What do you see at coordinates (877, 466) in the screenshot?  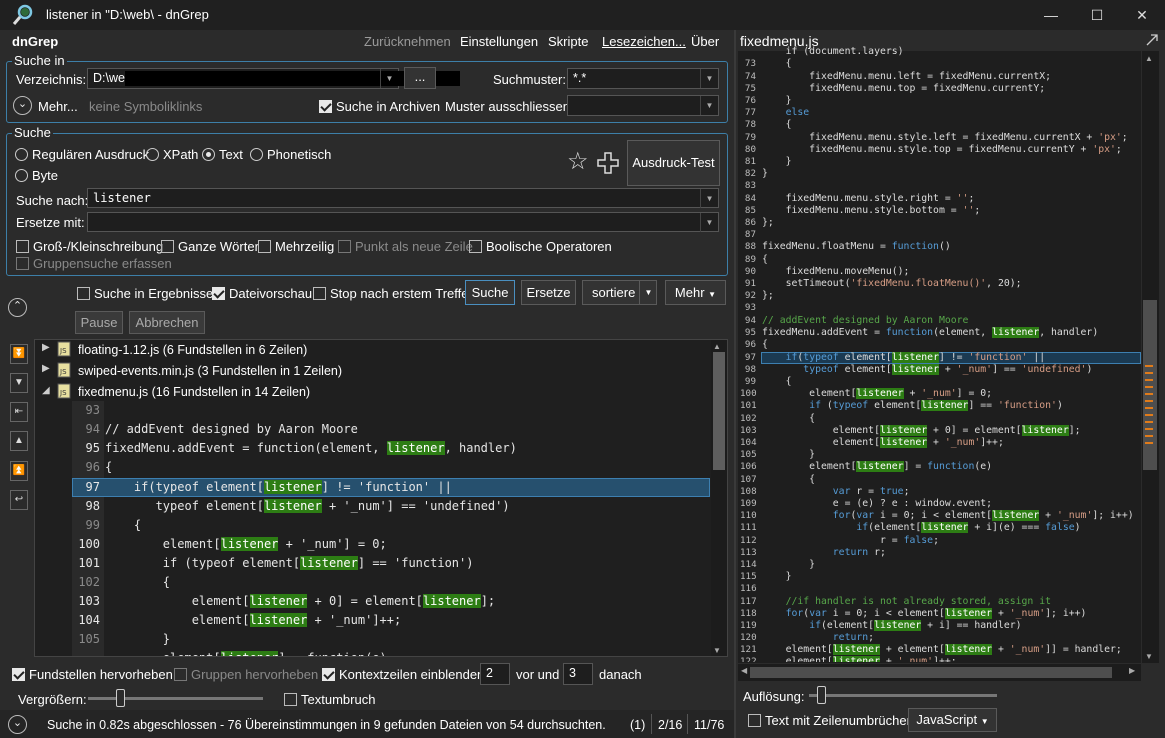 I see `code-line: element[listener] = function(e)` at bounding box center [877, 466].